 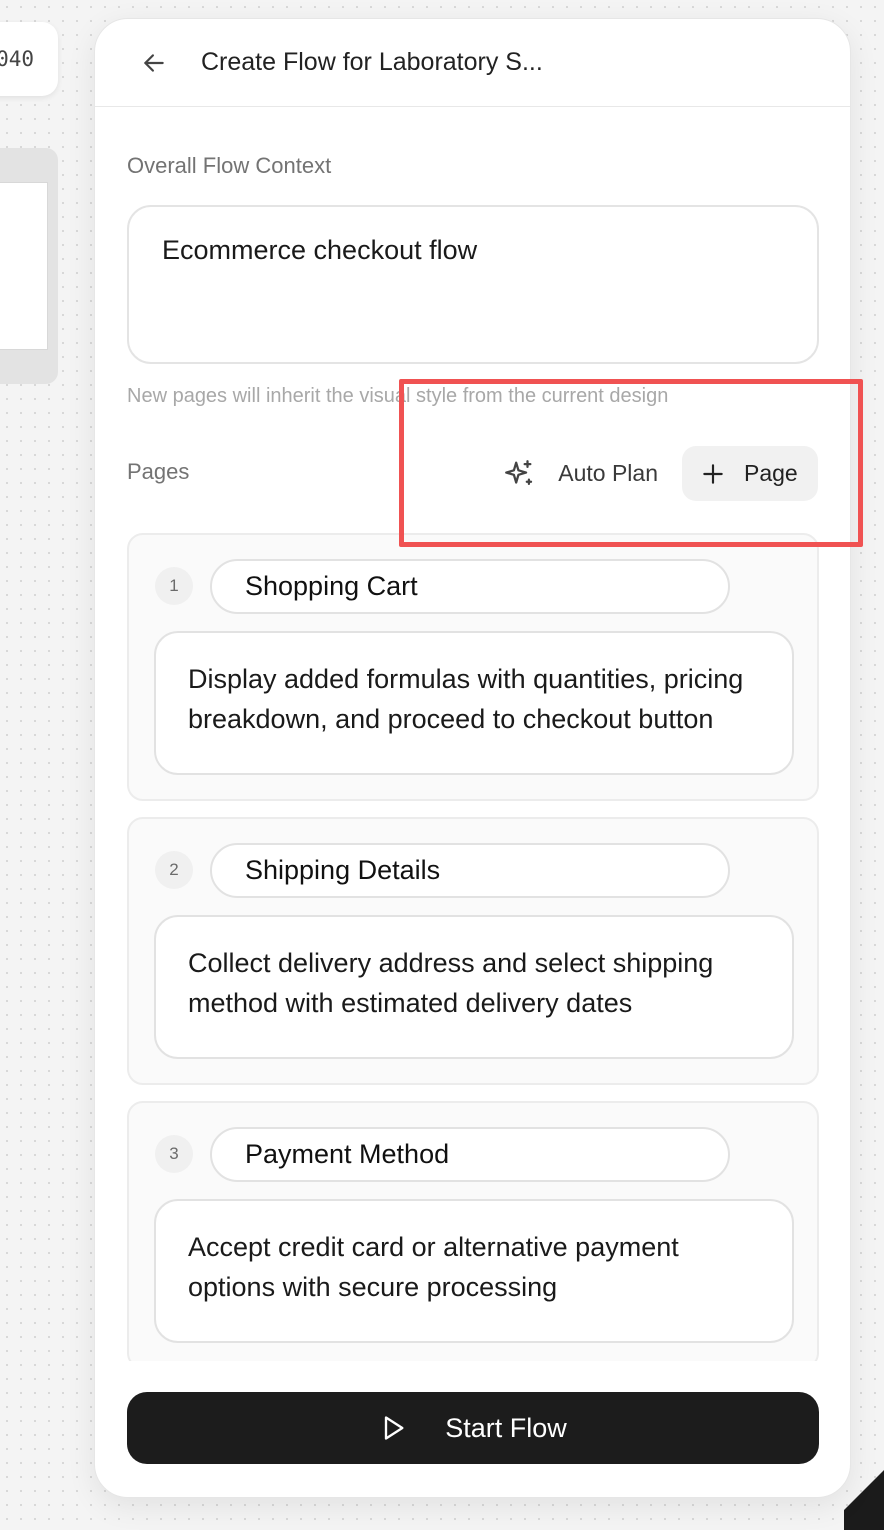 What do you see at coordinates (229, 165) in the screenshot?
I see `flow-context-label: Overall Flow Context` at bounding box center [229, 165].